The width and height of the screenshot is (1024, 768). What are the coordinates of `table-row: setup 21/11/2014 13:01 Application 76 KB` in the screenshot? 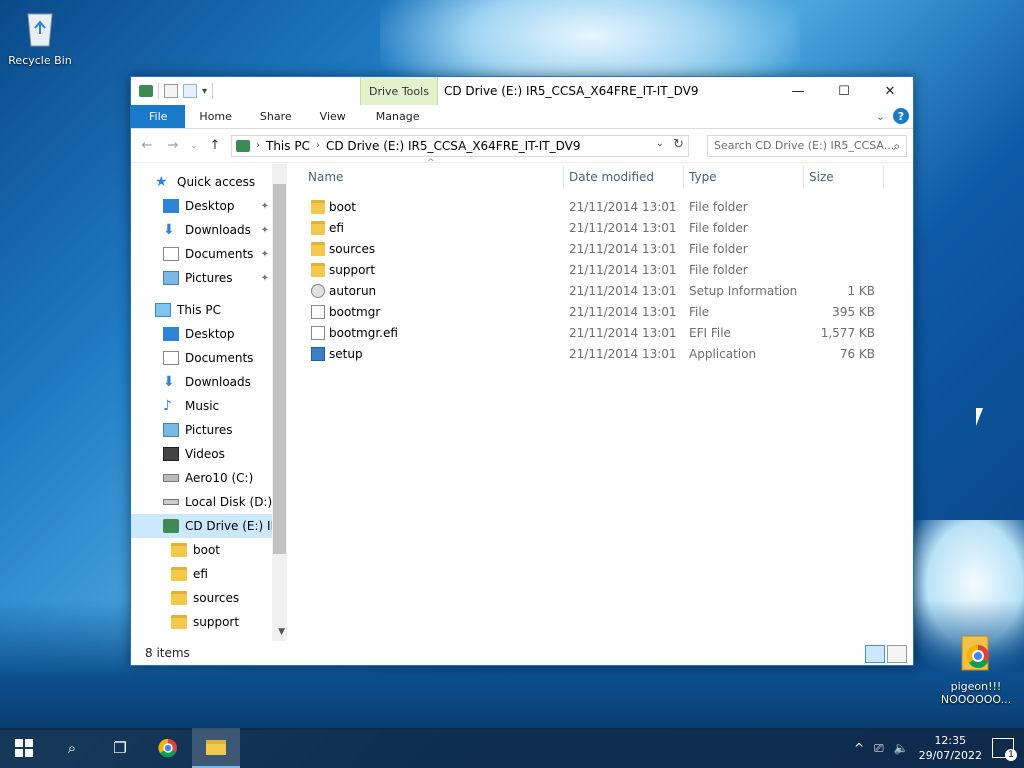 It's located at (600, 353).